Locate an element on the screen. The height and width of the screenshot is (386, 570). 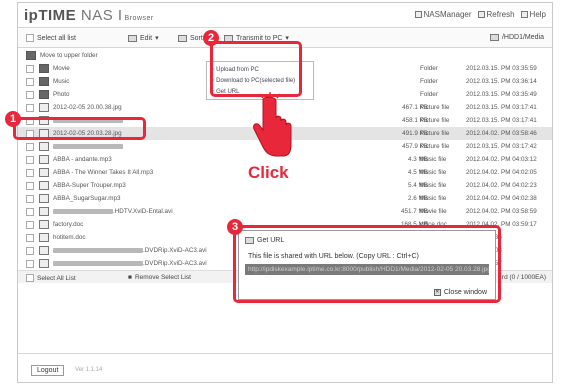
file-date: 2012.03.15. PM 03:35:59 is located at coordinates (501, 68).